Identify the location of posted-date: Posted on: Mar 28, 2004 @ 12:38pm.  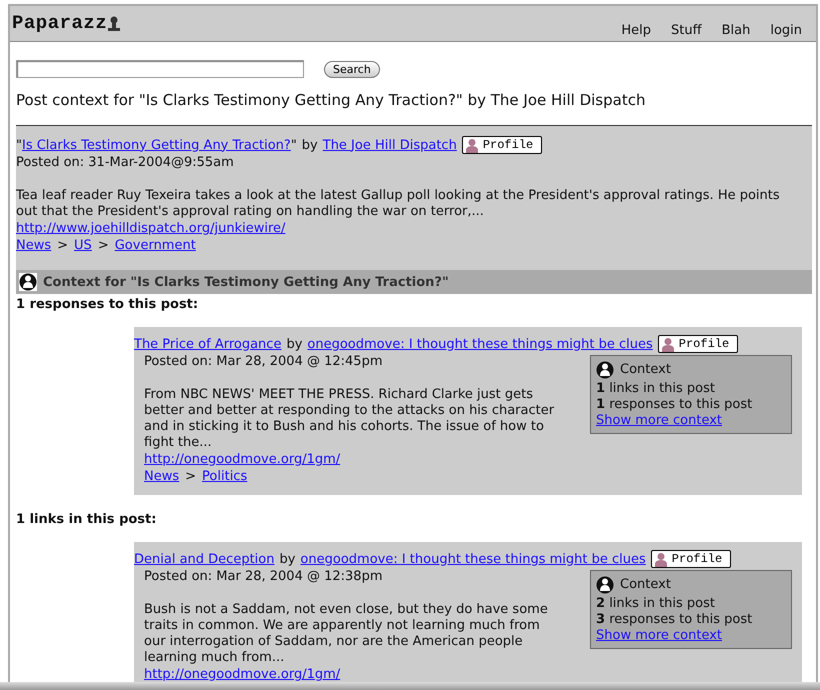
(264, 576).